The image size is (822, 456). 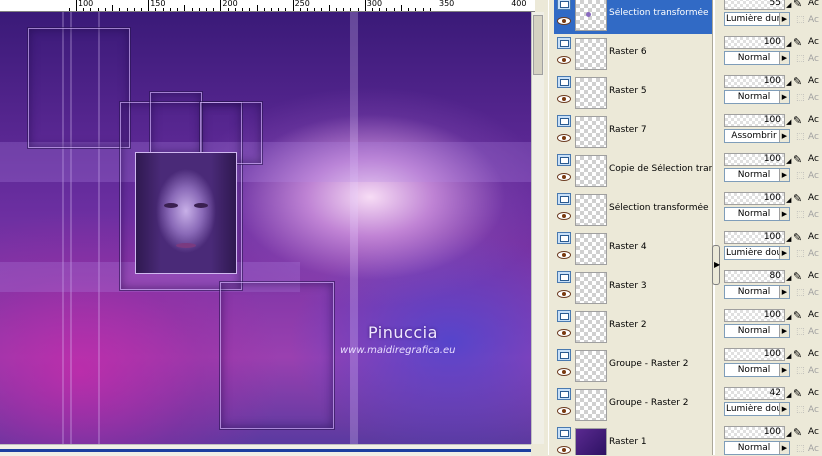 What do you see at coordinates (757, 19) in the screenshot?
I see `blend-mode-select: Lumière dure ▶` at bounding box center [757, 19].